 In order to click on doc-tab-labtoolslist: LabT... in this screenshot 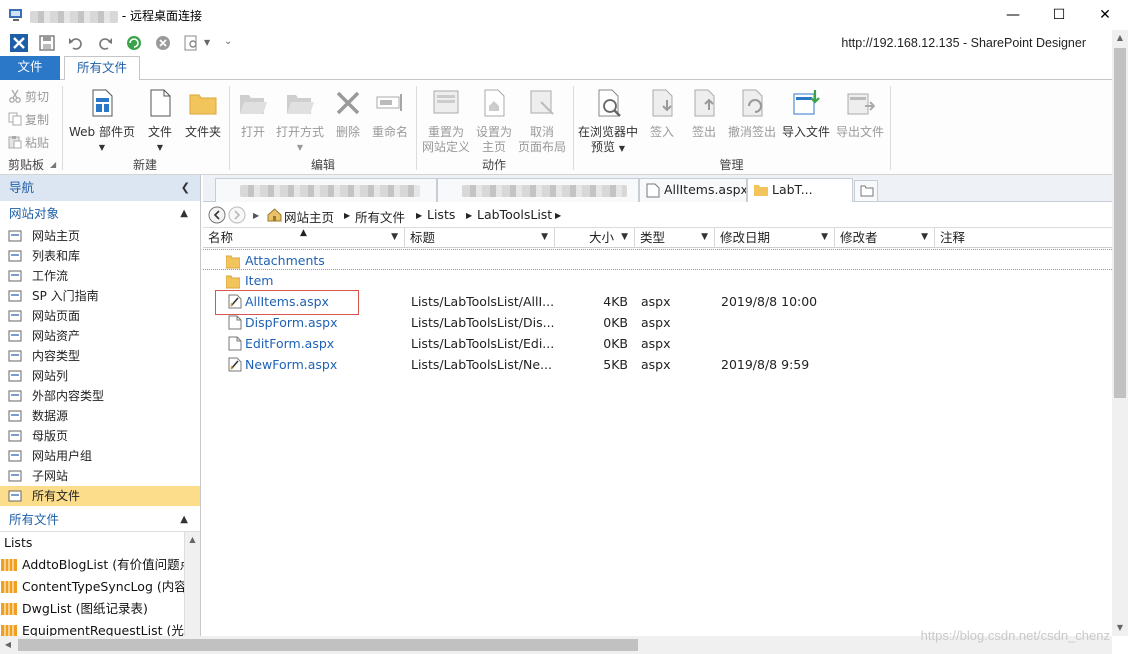, I will do `click(800, 190)`.